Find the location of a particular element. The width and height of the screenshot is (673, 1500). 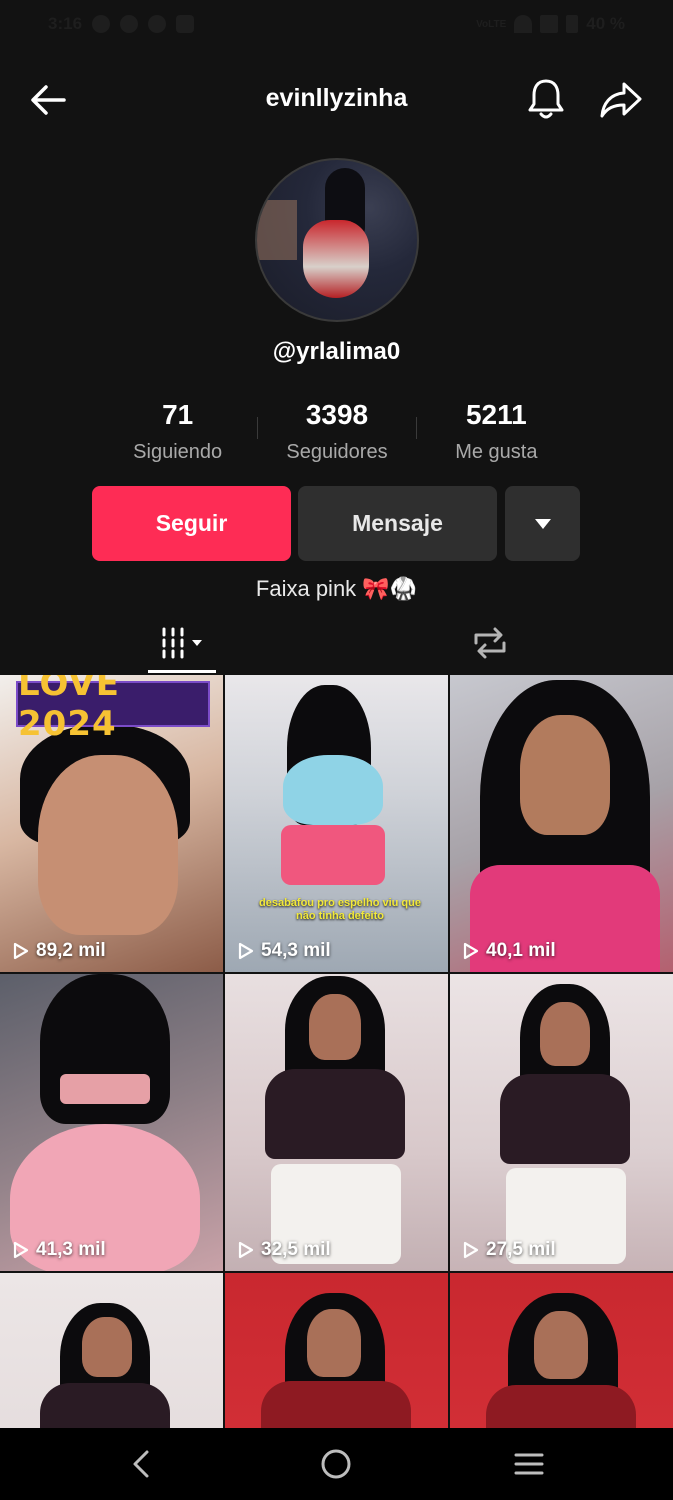

profile-avatar is located at coordinates (337, 240).